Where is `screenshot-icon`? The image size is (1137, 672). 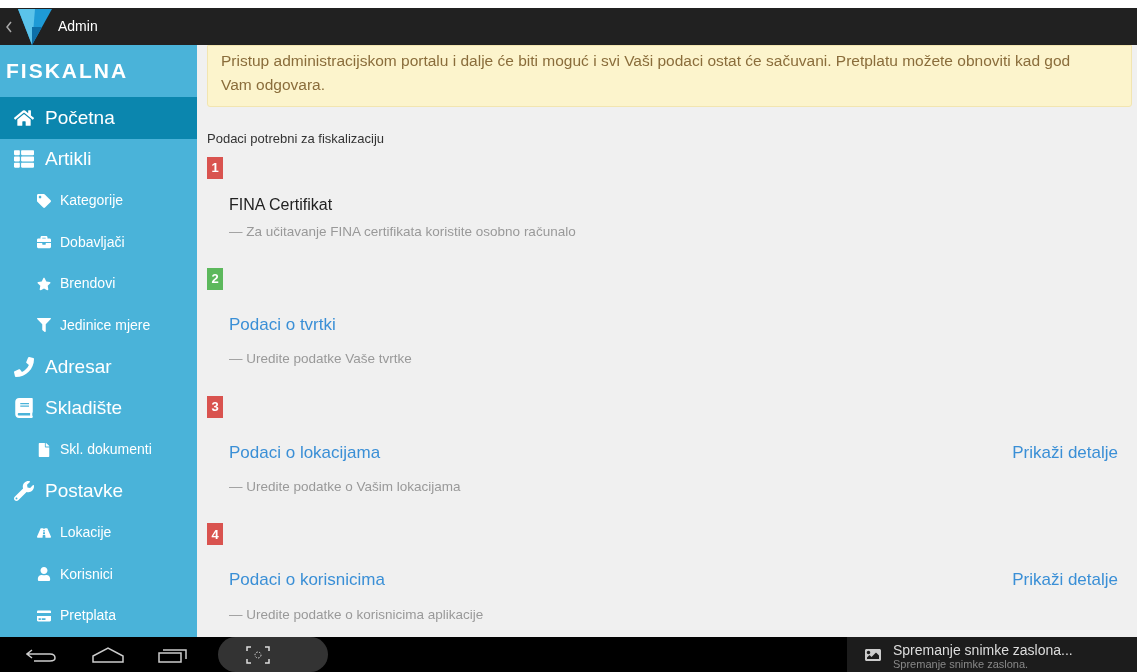
screenshot-icon is located at coordinates (258, 654).